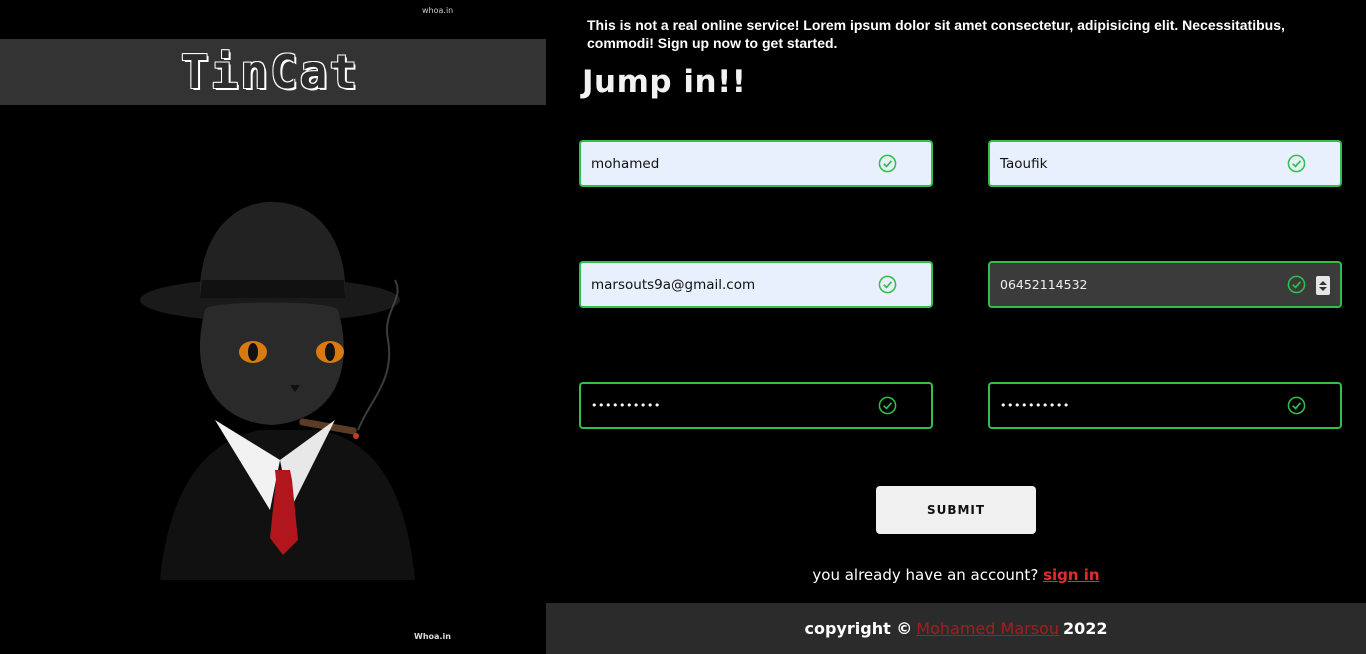  I want to click on spinner-down-icon, so click(1323, 288).